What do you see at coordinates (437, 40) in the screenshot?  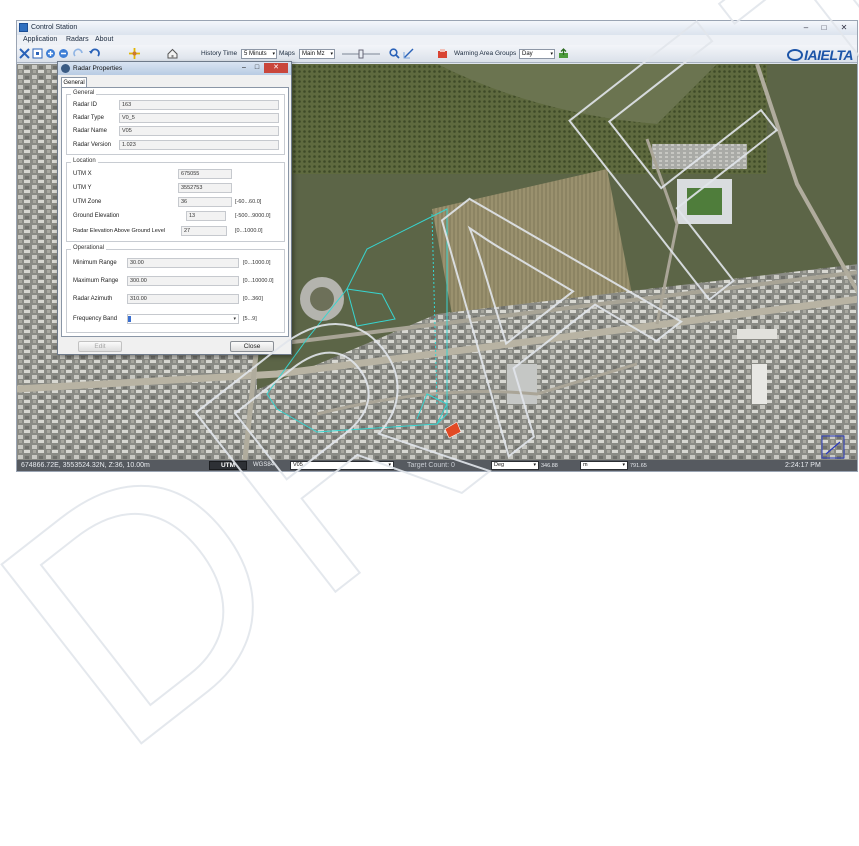 I see `menu-bar: Application Radars About` at bounding box center [437, 40].